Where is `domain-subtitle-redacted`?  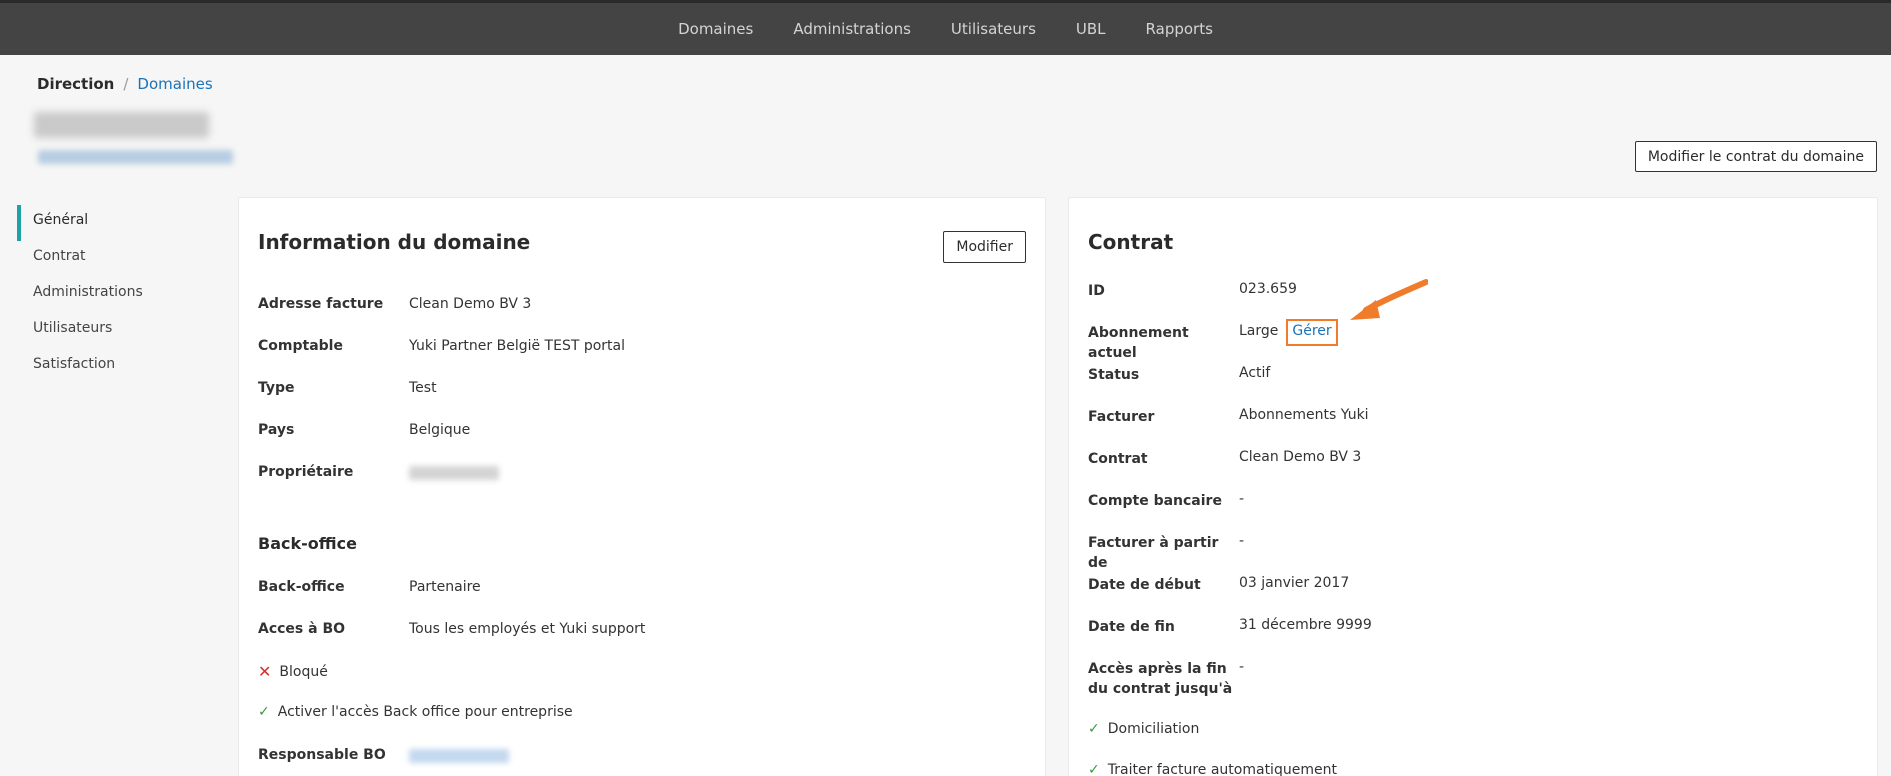 domain-subtitle-redacted is located at coordinates (135, 157).